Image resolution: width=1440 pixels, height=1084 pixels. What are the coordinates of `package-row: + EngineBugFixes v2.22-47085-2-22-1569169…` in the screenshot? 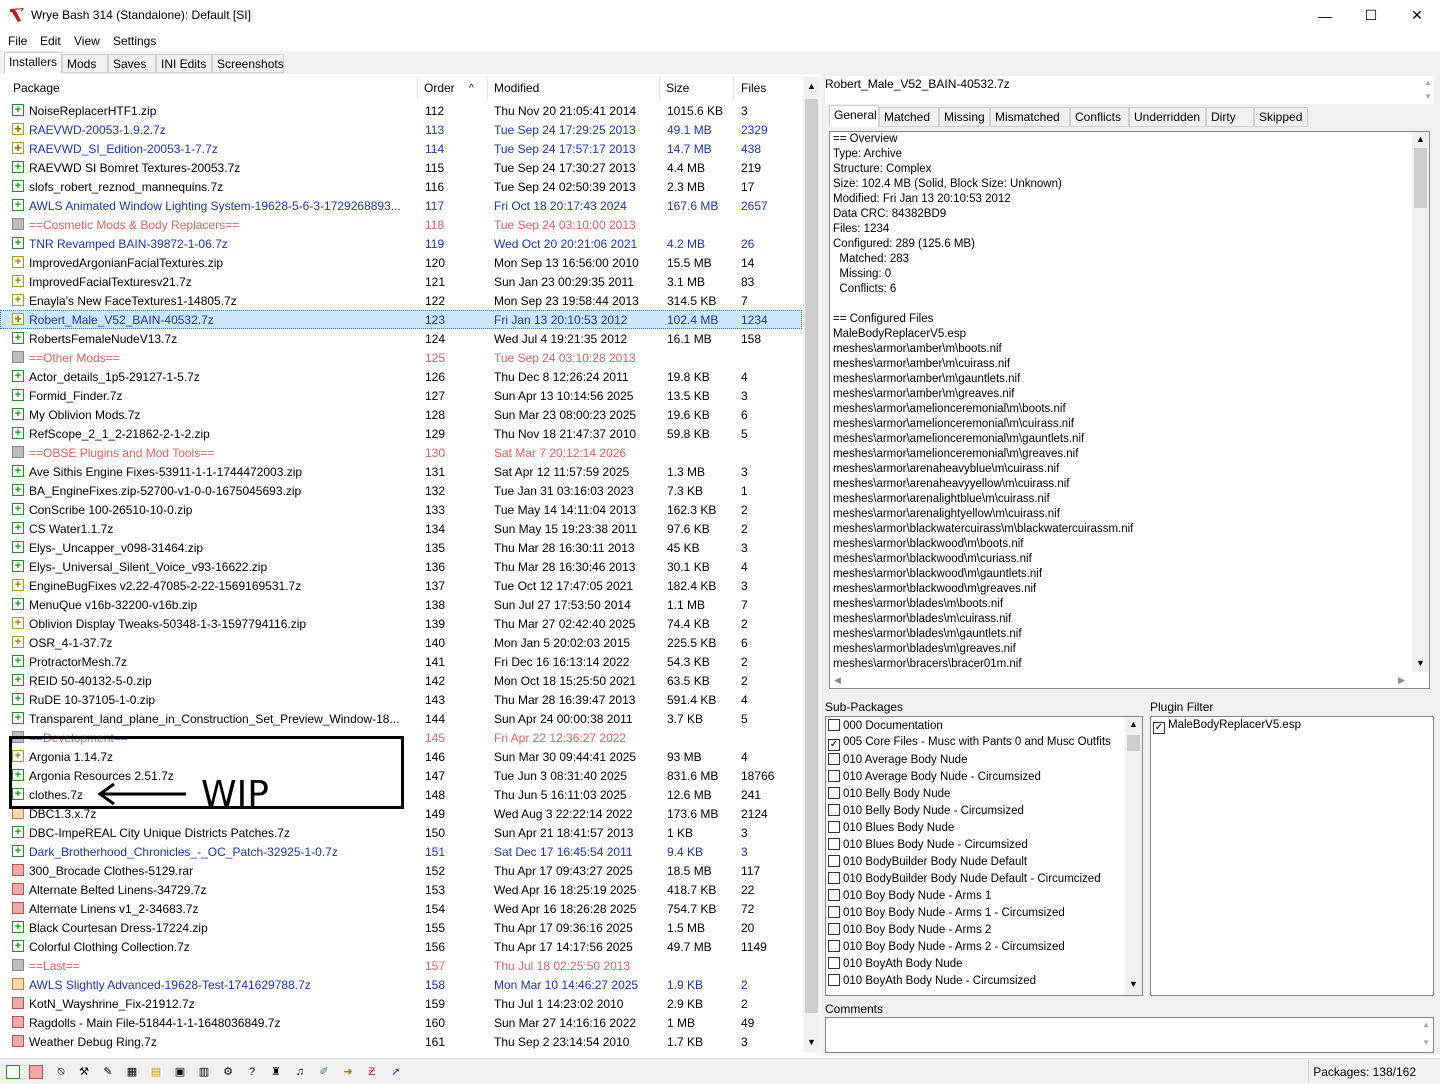 It's located at (401, 585).